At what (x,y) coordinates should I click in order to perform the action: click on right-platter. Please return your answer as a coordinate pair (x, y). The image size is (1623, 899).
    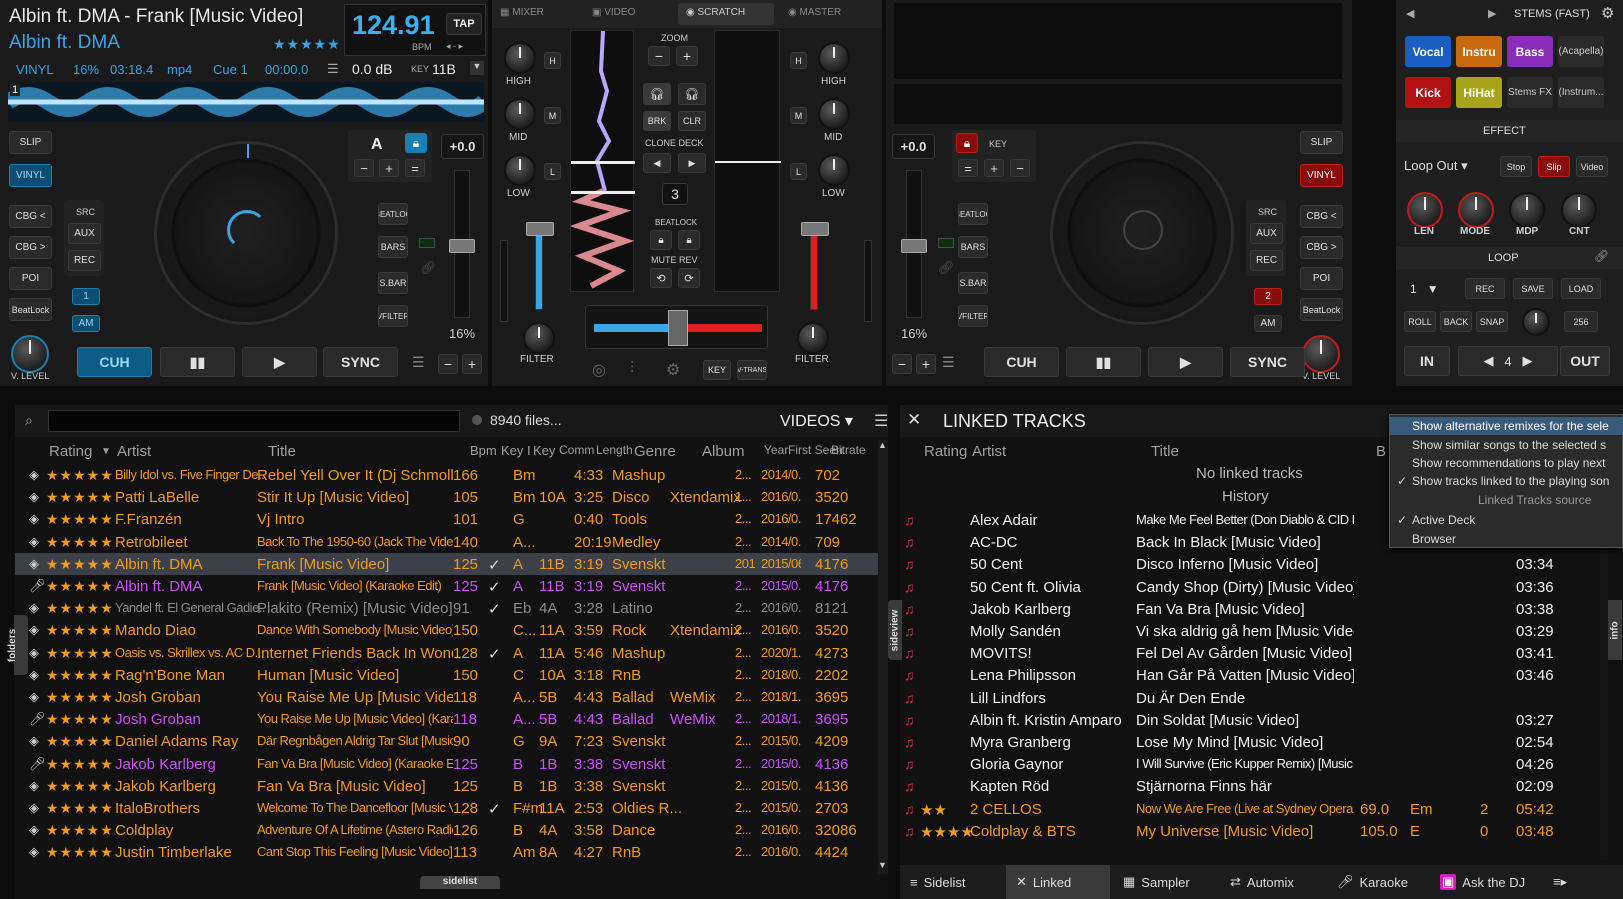
    Looking at the image, I should click on (1142, 233).